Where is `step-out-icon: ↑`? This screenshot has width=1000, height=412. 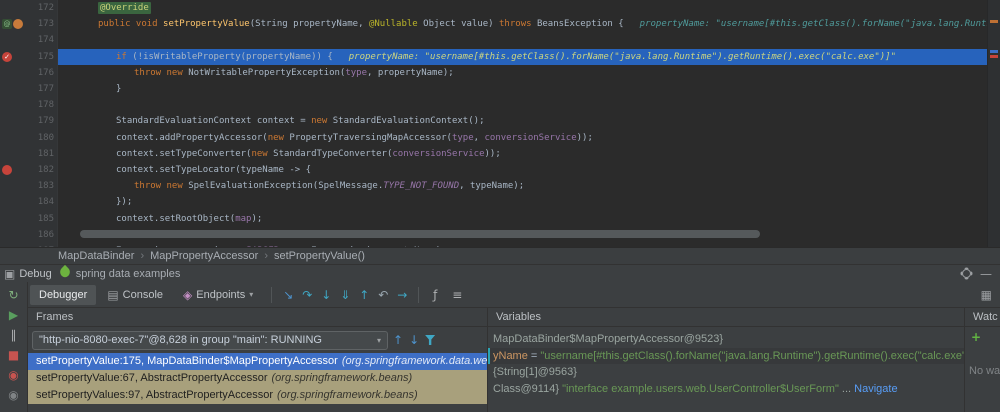 step-out-icon: ↑ is located at coordinates (364, 295).